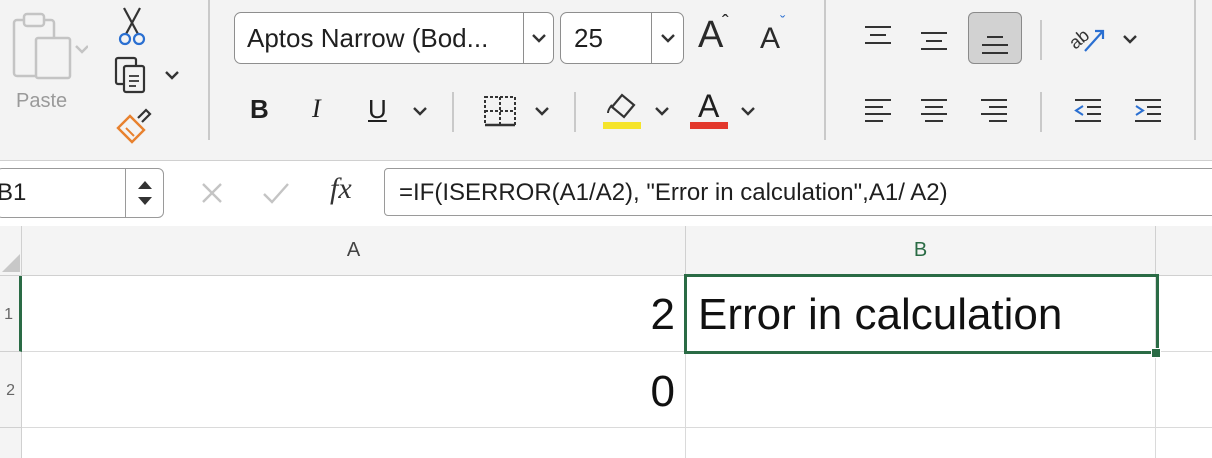 The image size is (1212, 458). What do you see at coordinates (354, 251) in the screenshot?
I see `column-header-a: A` at bounding box center [354, 251].